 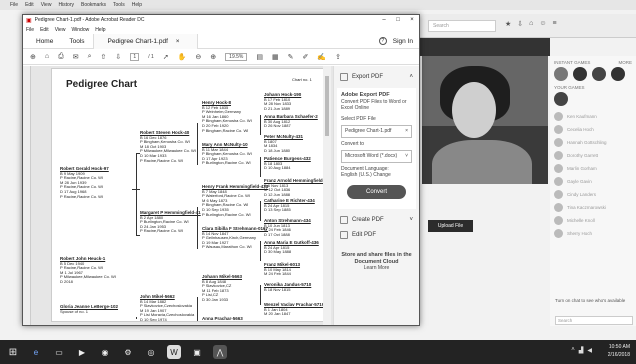 What do you see at coordinates (236, 56) in the screenshot?
I see `zoom-select: 19.5%` at bounding box center [236, 56].